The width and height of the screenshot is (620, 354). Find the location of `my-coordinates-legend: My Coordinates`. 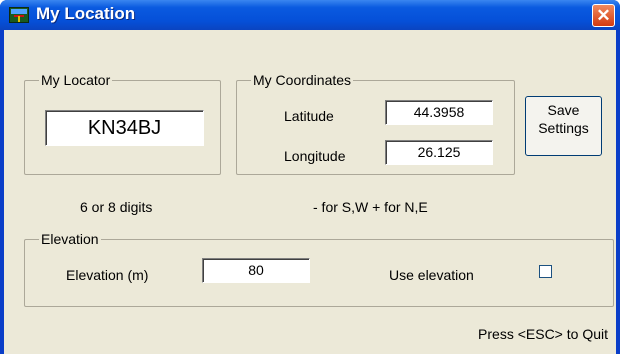

my-coordinates-legend: My Coordinates is located at coordinates (302, 80).